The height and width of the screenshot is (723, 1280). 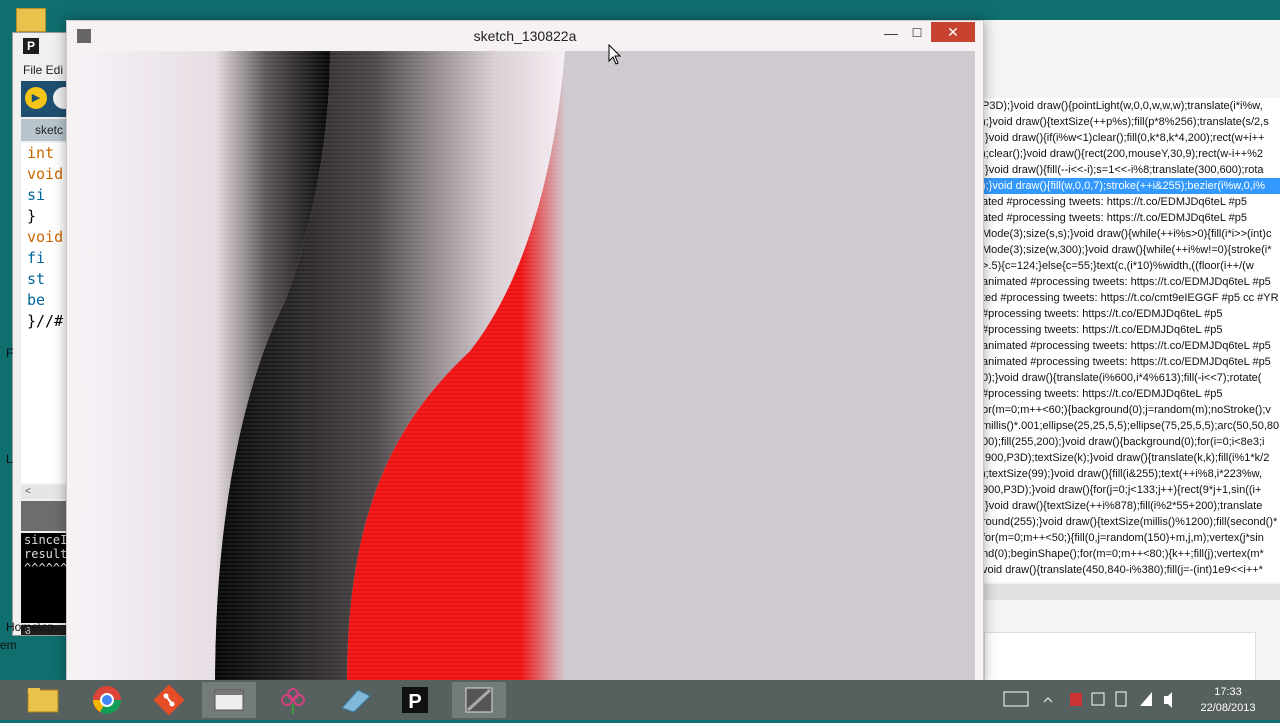 I want to click on close-button: ✕, so click(x=953, y=32).